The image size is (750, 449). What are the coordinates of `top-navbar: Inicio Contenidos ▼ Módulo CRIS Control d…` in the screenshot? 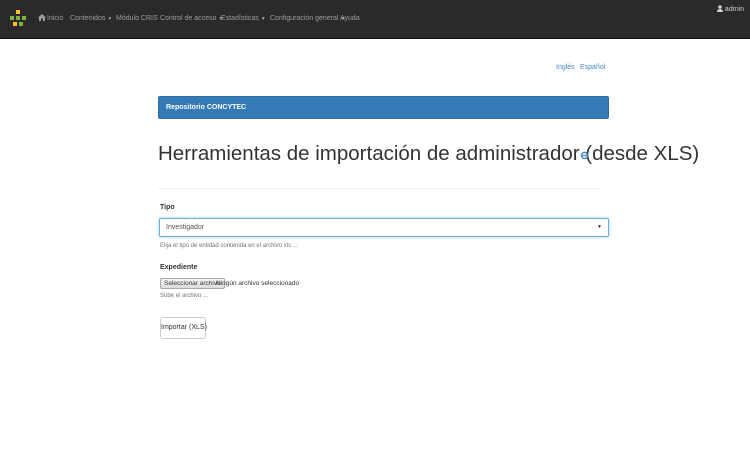 It's located at (375, 19).